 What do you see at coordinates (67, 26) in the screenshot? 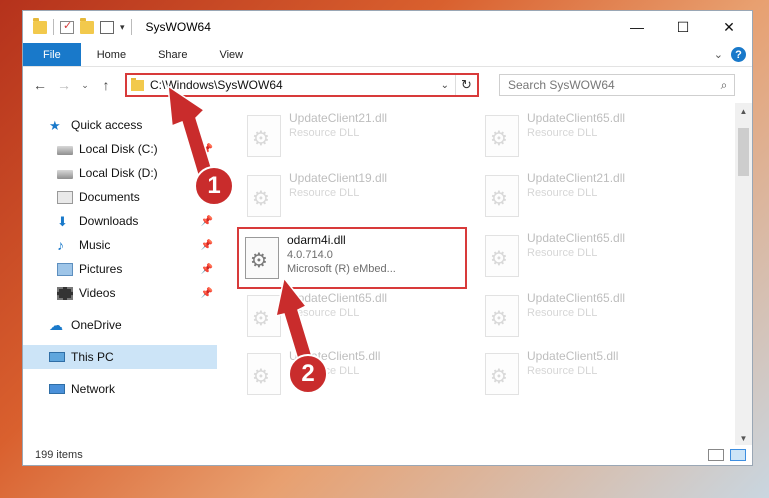
I see `properties-check-icon` at bounding box center [67, 26].